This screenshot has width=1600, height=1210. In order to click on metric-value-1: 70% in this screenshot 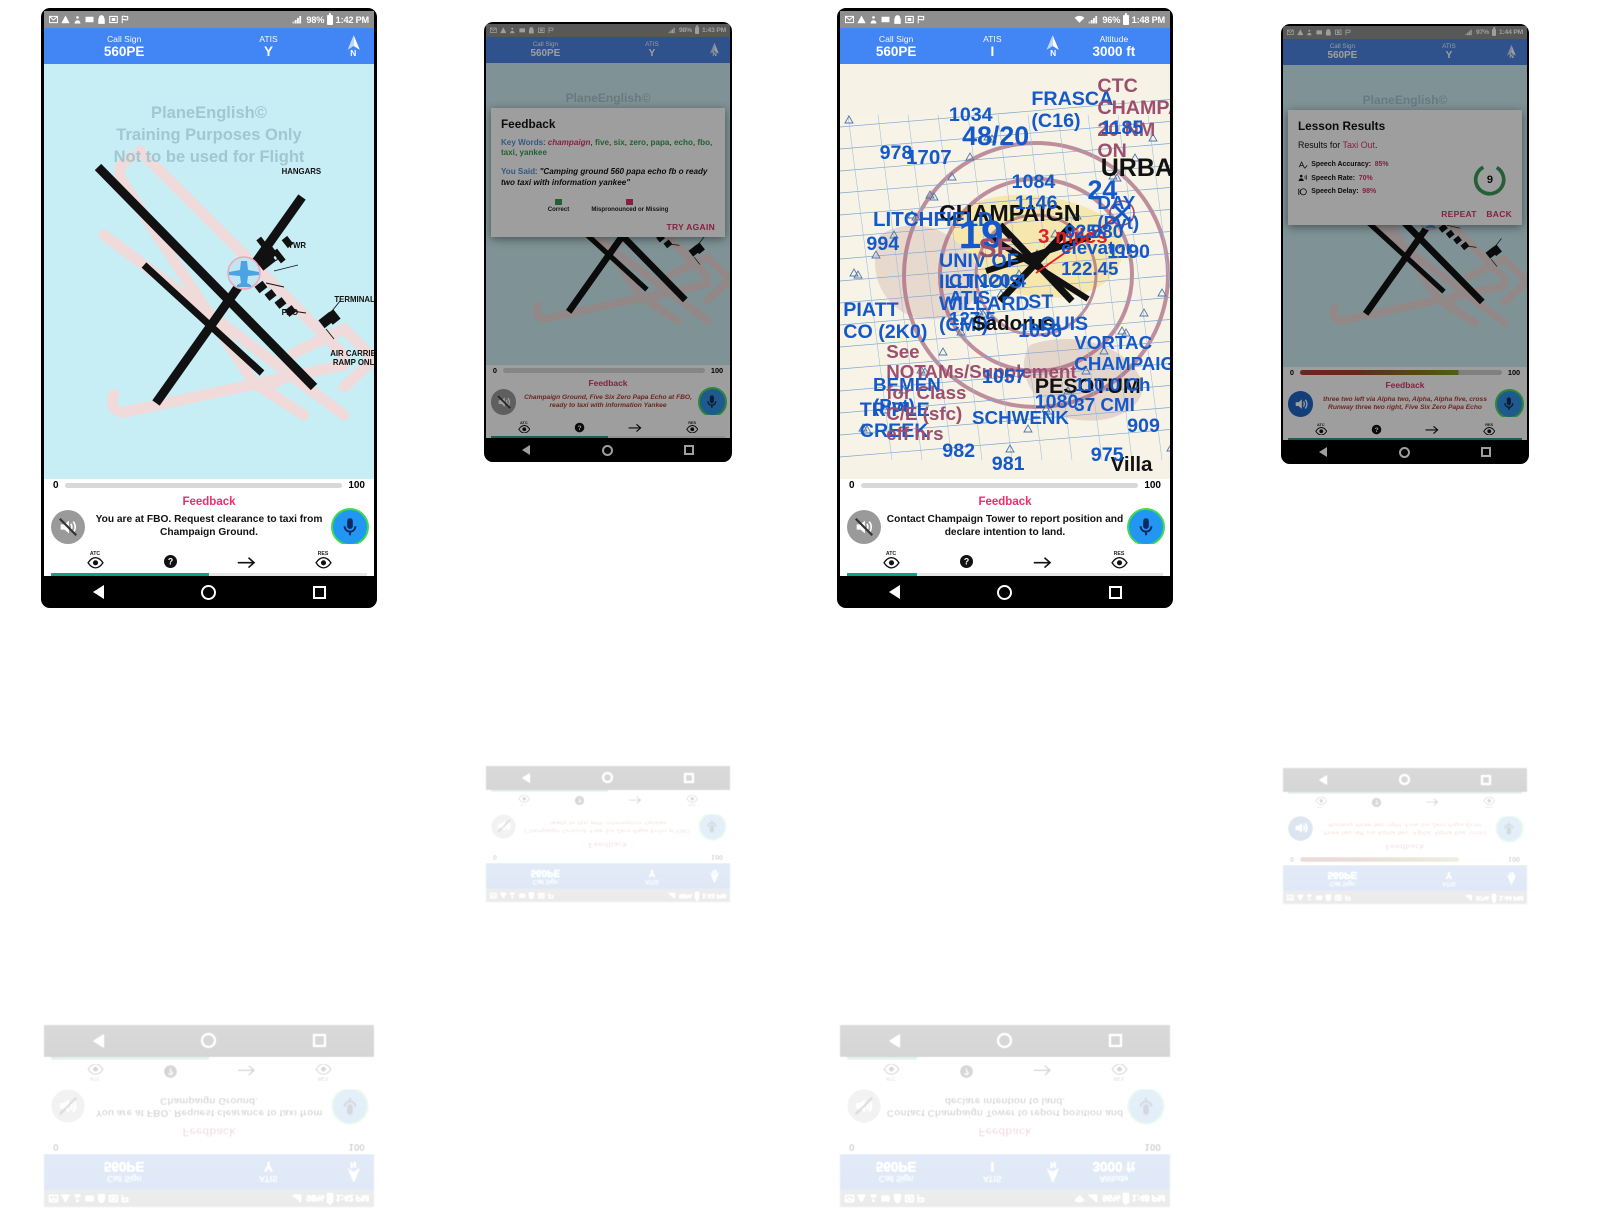, I will do `click(1365, 178)`.